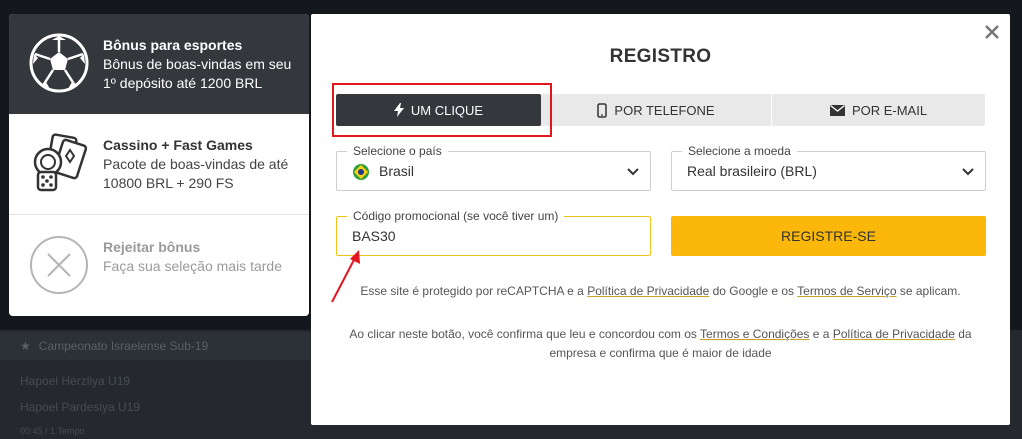  What do you see at coordinates (183, 83) in the screenshot?
I see `bonus-description: 1º depósito até 1200 BRL` at bounding box center [183, 83].